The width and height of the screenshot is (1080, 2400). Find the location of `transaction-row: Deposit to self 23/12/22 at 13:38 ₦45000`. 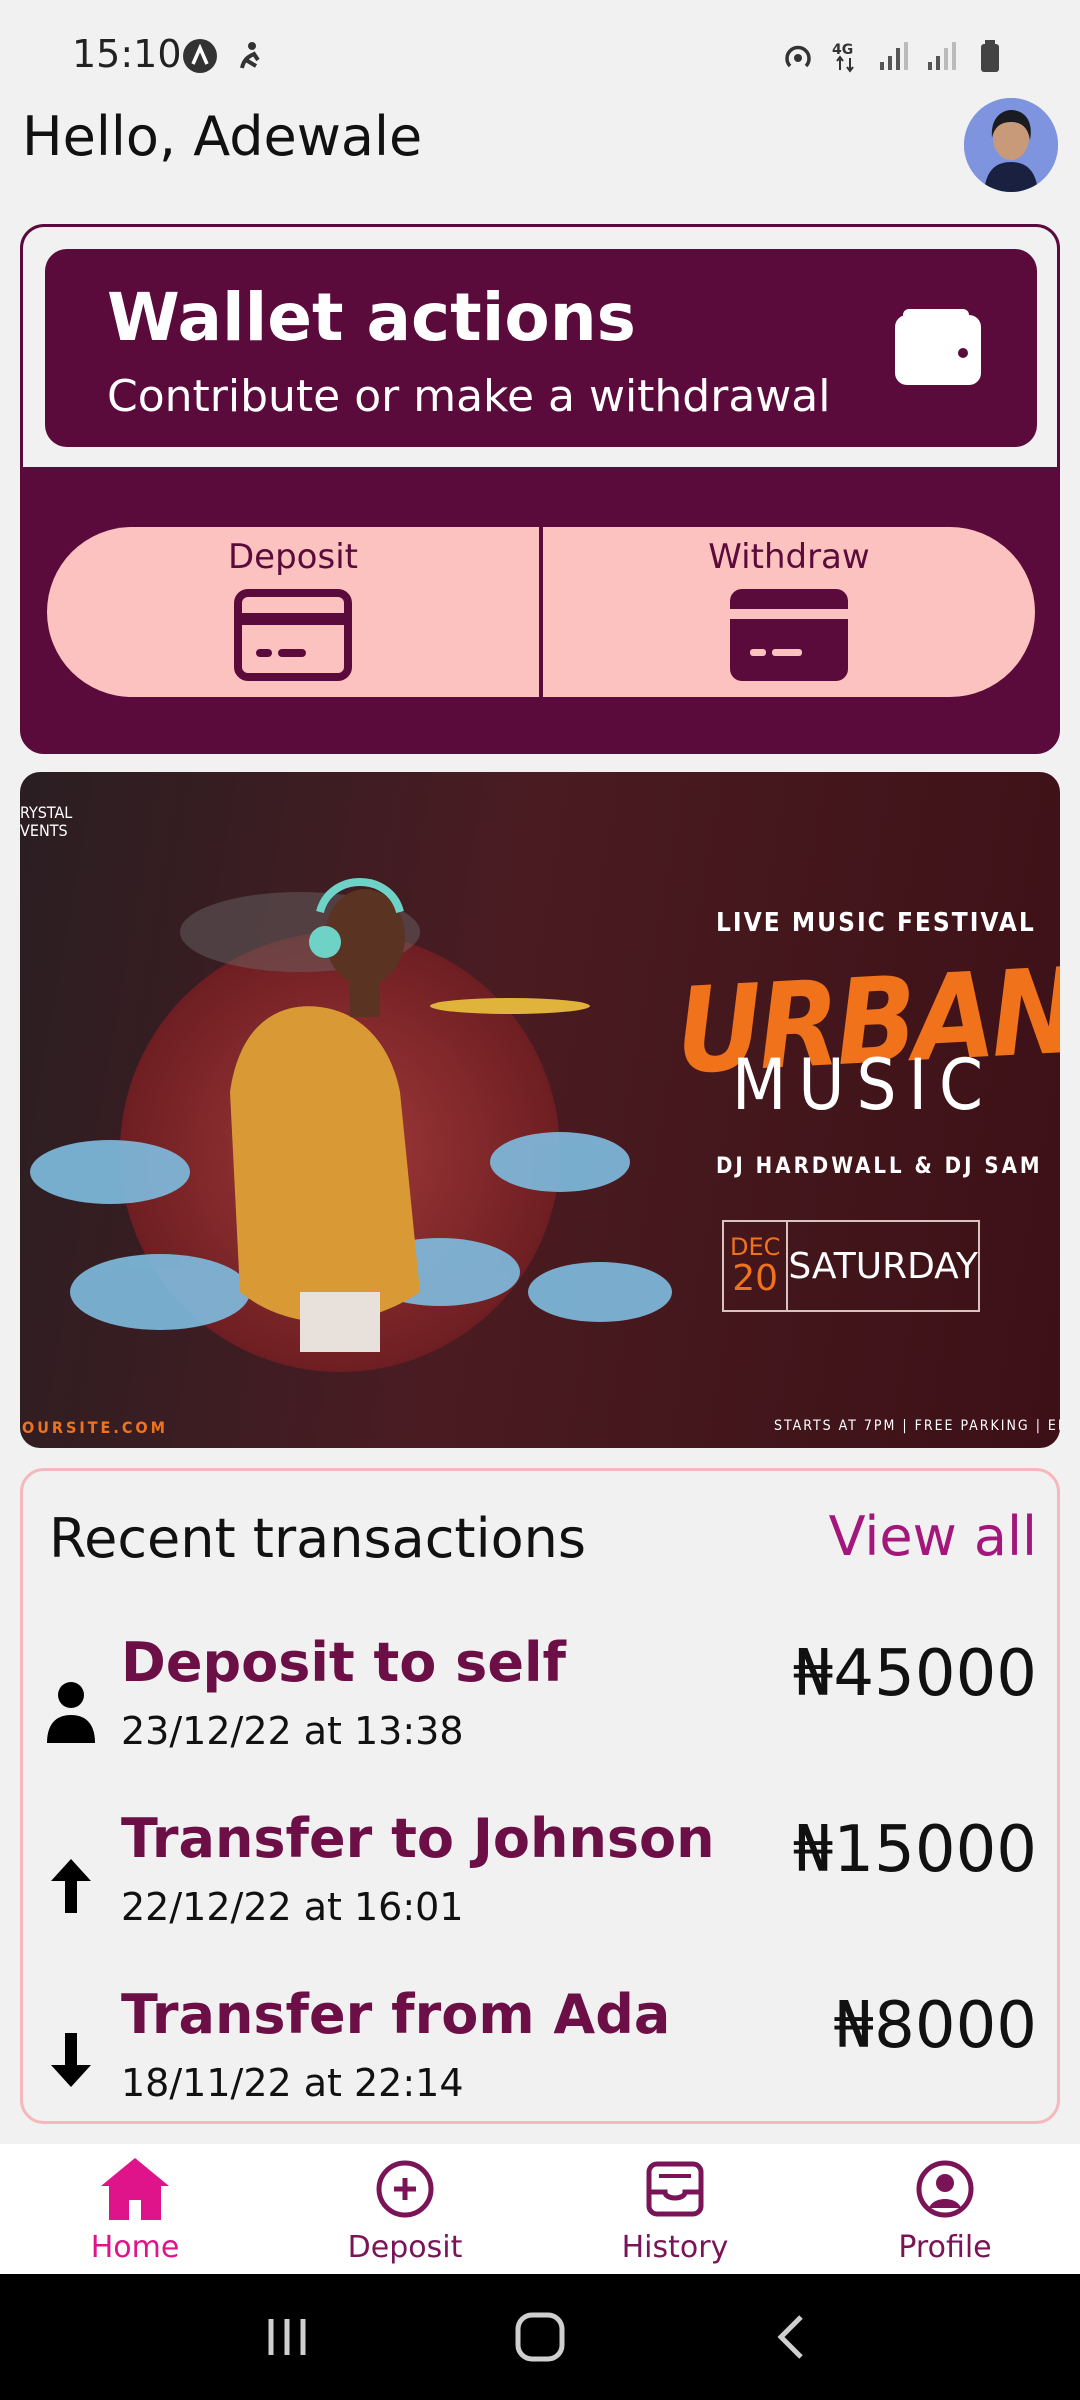

transaction-row: Deposit to self 23/12/22 at 13:38 ₦45000 is located at coordinates (540, 1701).